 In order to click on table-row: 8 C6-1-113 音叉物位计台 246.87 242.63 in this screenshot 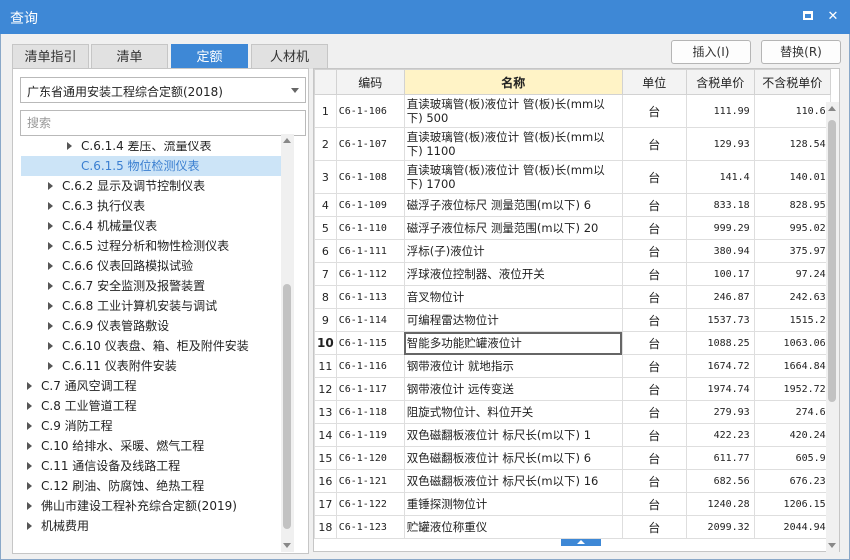, I will do `click(572, 297)`.